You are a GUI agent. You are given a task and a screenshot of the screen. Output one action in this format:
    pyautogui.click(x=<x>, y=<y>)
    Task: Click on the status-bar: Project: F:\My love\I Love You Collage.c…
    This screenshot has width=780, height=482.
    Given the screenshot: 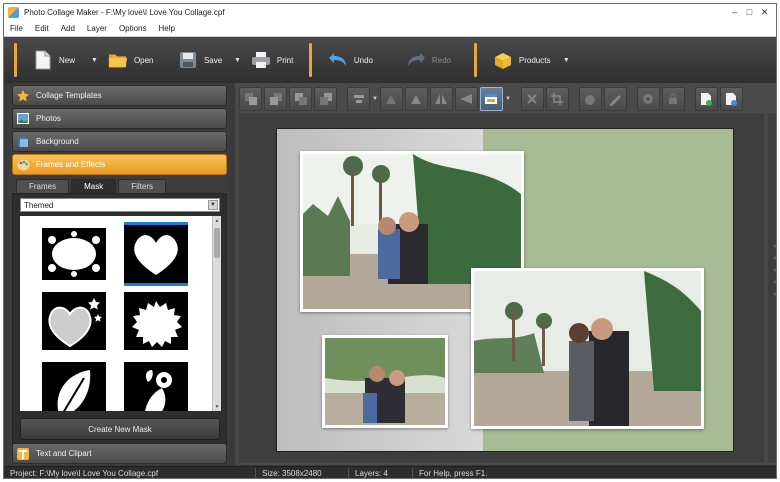 What is the action you would take?
    pyautogui.click(x=390, y=472)
    